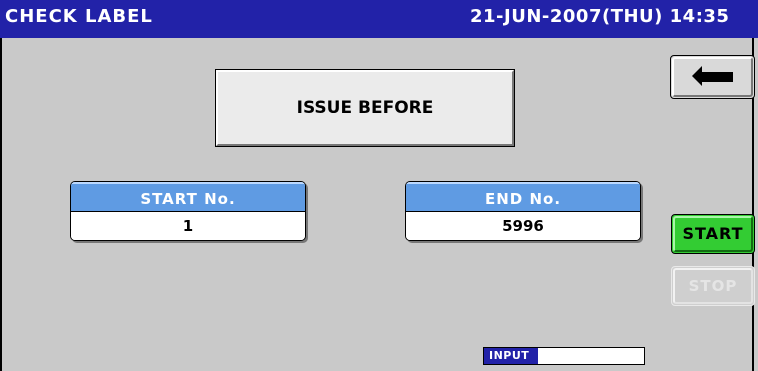  Describe the element at coordinates (523, 226) in the screenshot. I see `end-number-value: 5996` at that location.